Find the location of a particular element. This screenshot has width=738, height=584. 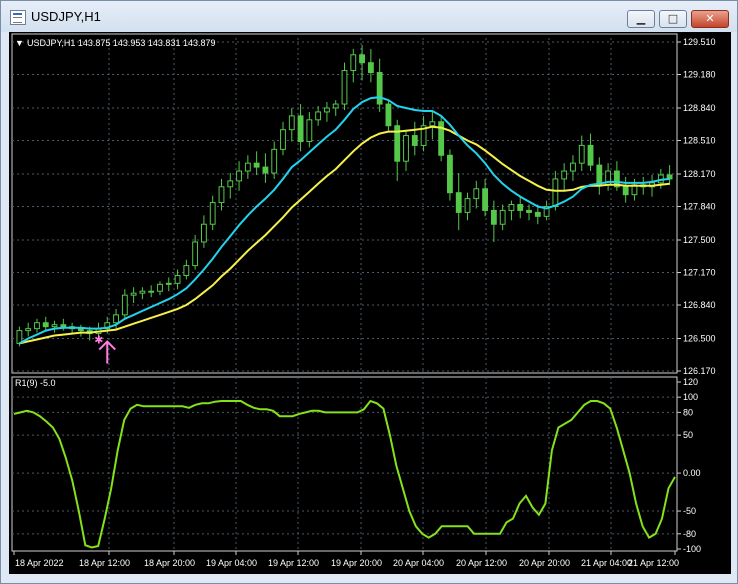

time-tick-label: 20 Apr 20:00 is located at coordinates (544, 563).